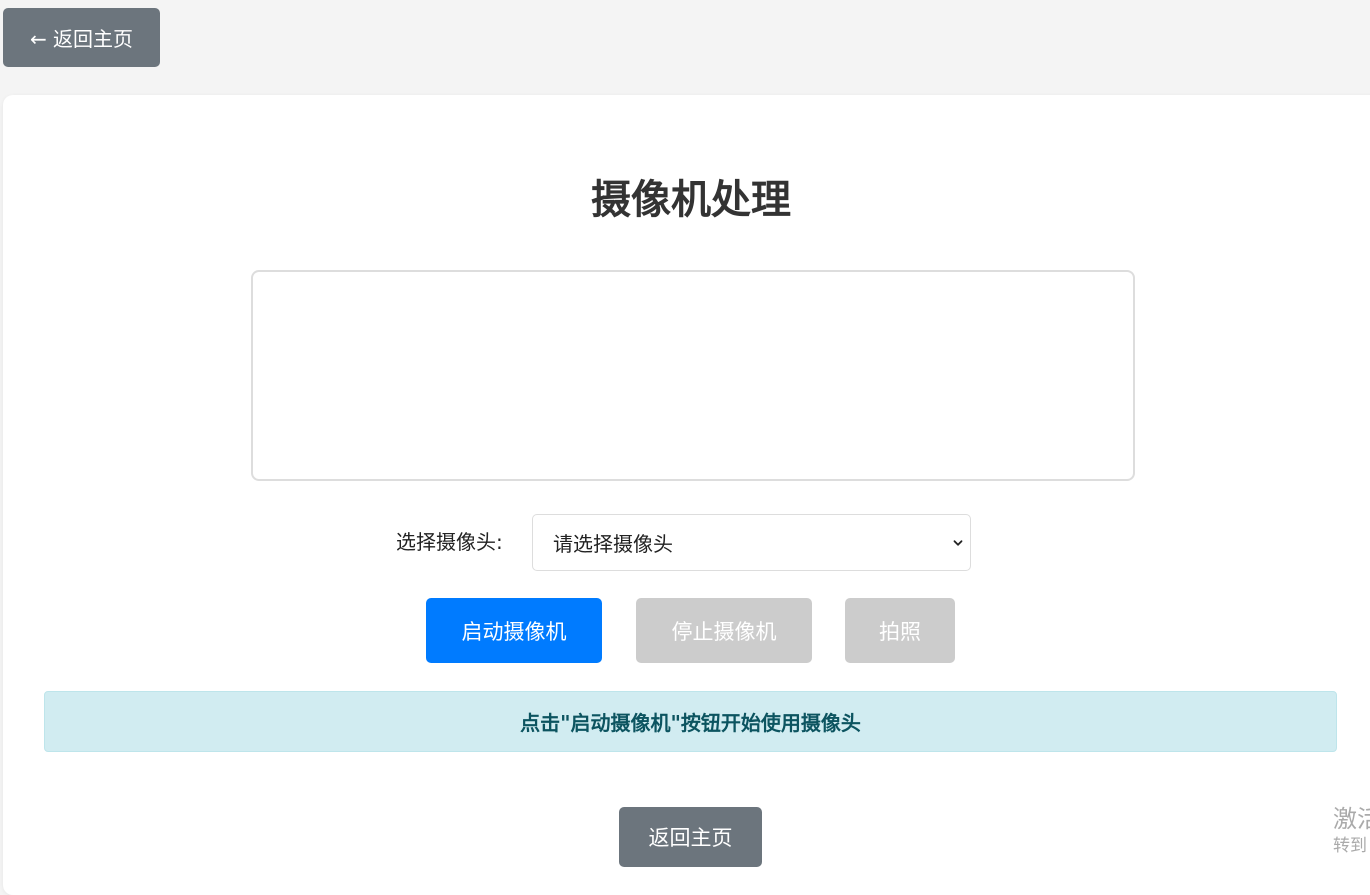 Image resolution: width=1370 pixels, height=895 pixels. What do you see at coordinates (81, 37) in the screenshot?
I see `back-home-button: ← 返回主页` at bounding box center [81, 37].